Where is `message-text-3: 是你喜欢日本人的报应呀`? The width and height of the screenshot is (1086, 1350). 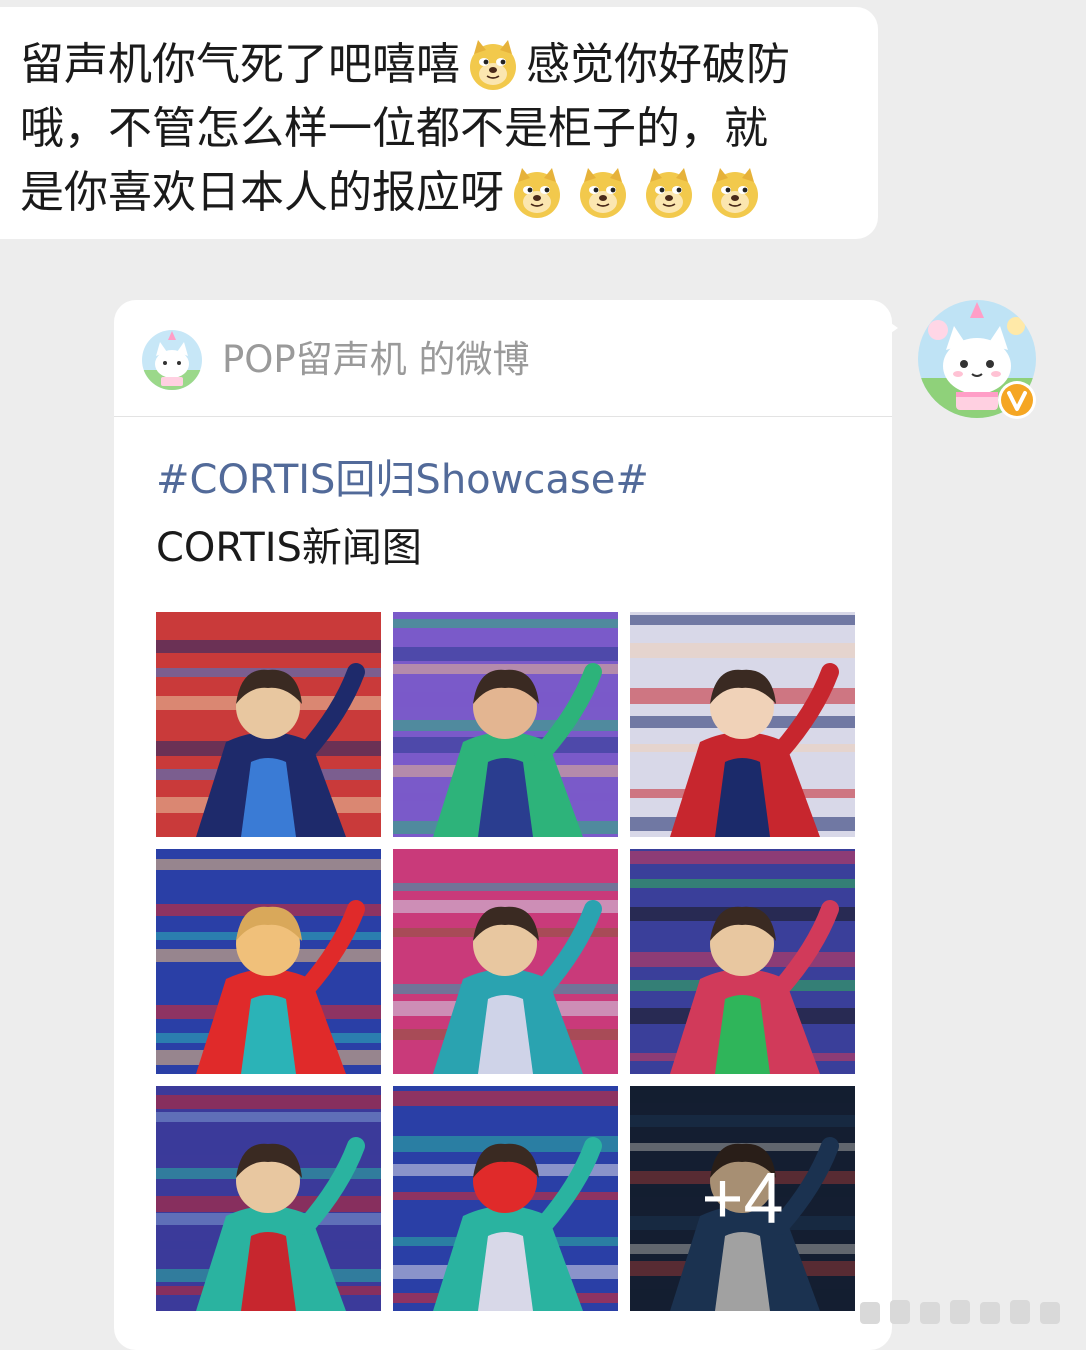
message-text-3: 是你喜欢日本人的报应呀 is located at coordinates (262, 192).